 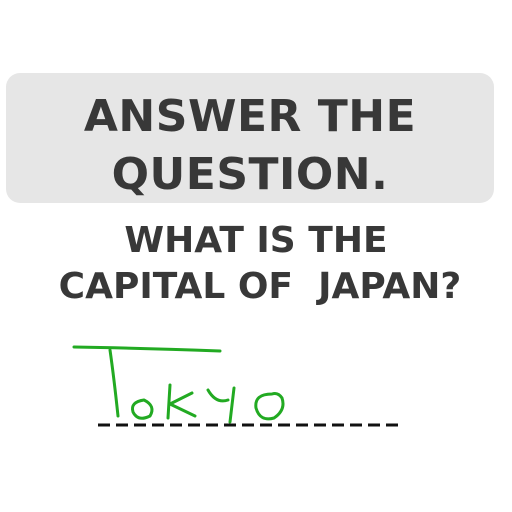 What do you see at coordinates (250, 174) in the screenshot?
I see `instruction-line-2: QUESTION.` at bounding box center [250, 174].